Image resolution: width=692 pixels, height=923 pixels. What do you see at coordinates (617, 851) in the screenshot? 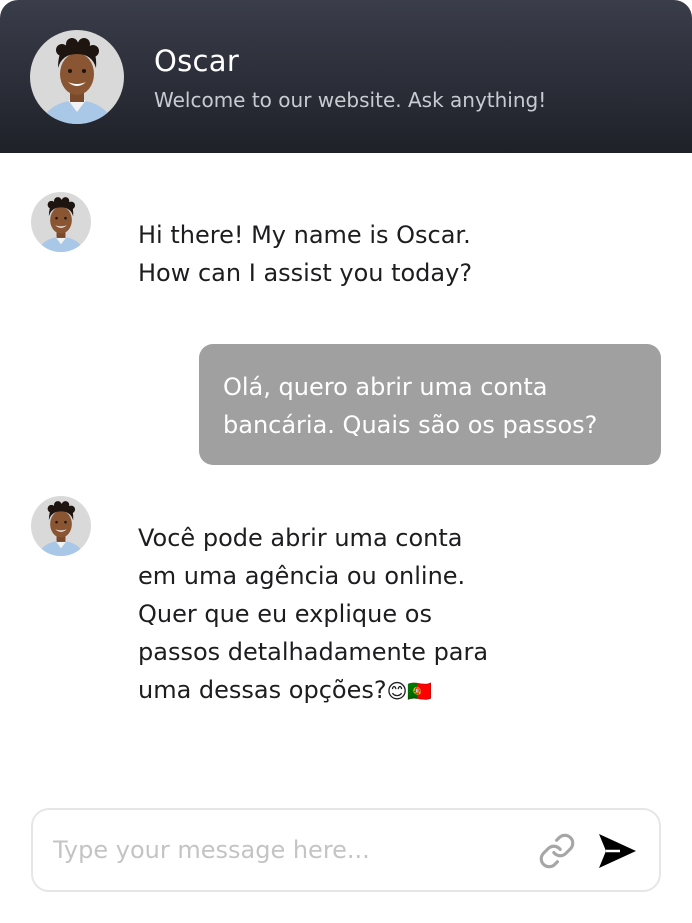
I see `send-icon` at bounding box center [617, 851].